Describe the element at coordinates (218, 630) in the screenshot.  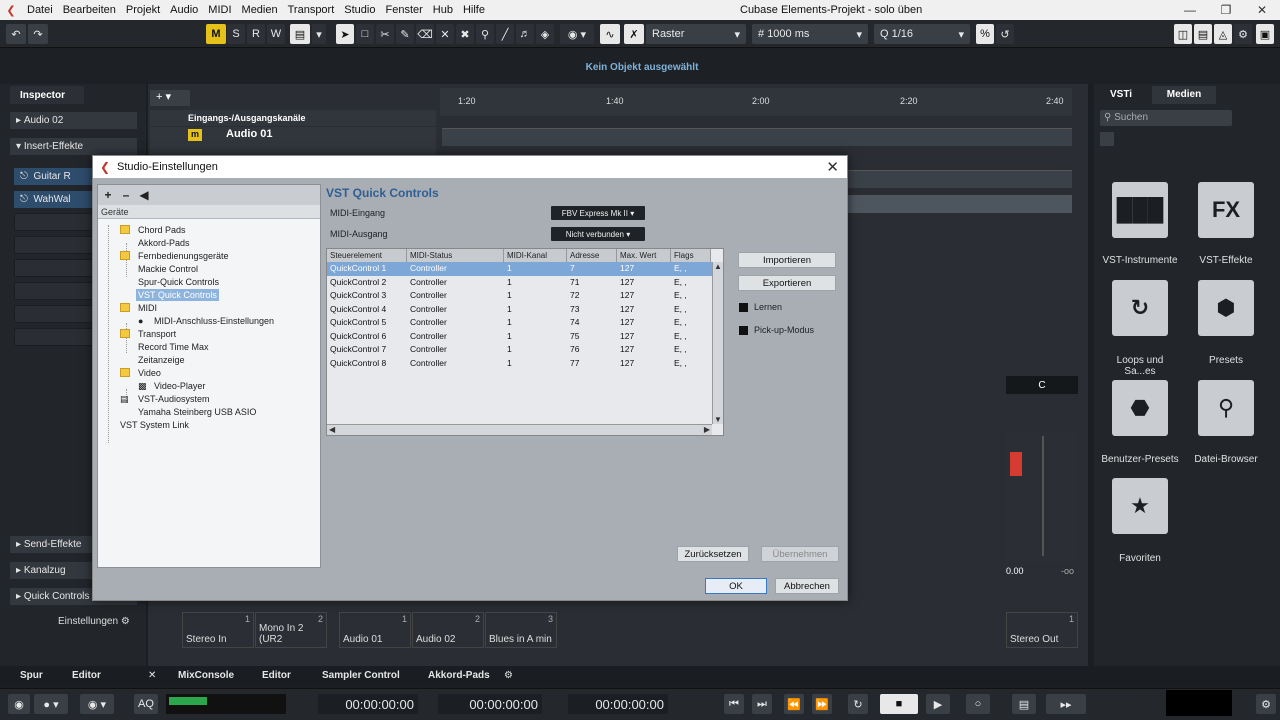
I see `mixer-channel: 1 Stereo In` at that location.